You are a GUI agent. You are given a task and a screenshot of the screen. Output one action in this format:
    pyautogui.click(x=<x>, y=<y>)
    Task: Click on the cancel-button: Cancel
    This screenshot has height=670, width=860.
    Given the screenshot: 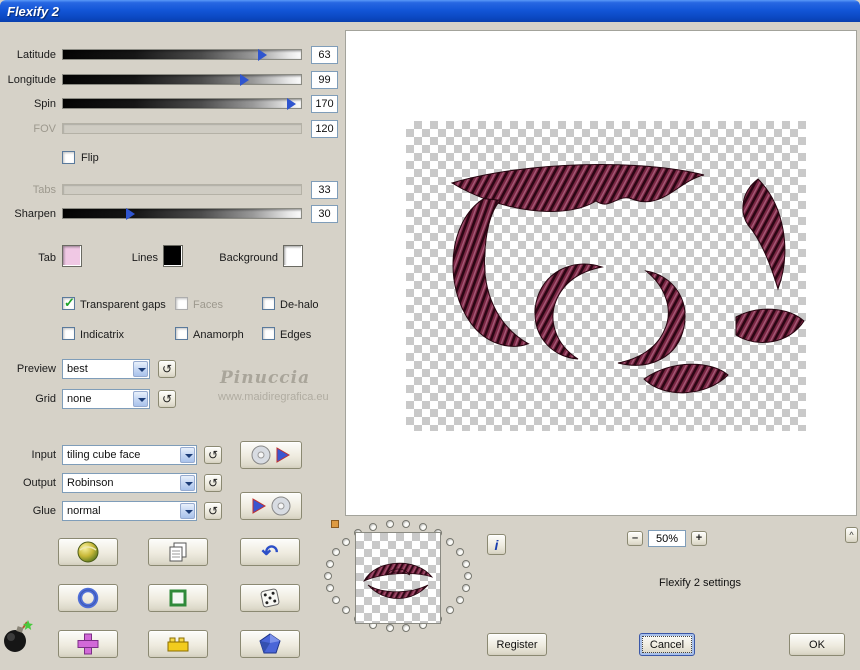 What is the action you would take?
    pyautogui.click(x=667, y=644)
    